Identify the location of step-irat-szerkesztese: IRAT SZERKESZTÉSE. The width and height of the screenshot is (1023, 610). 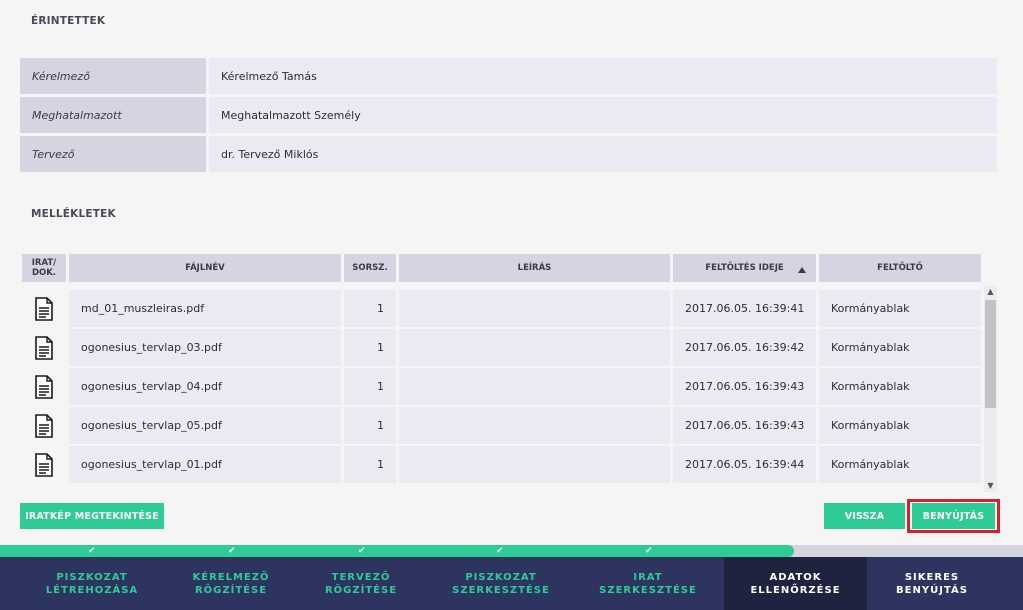
(648, 583).